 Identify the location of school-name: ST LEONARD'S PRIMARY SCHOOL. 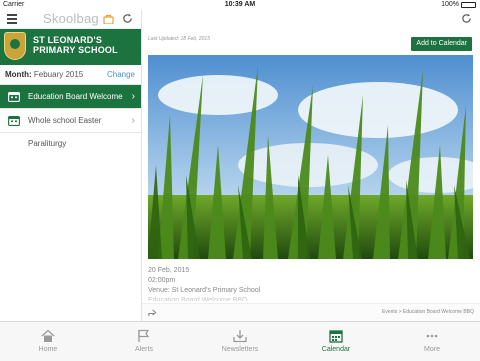
(75, 45).